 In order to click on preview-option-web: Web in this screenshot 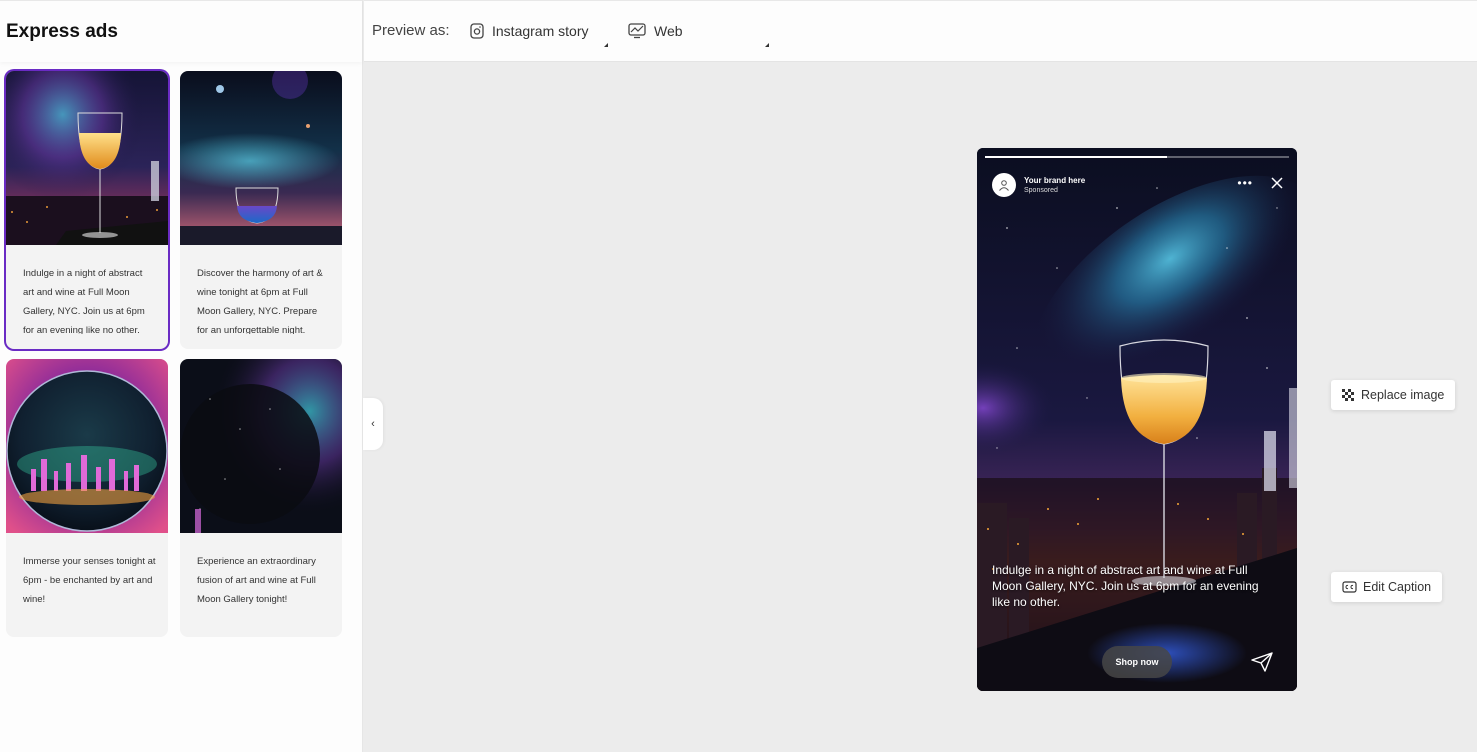, I will do `click(698, 32)`.